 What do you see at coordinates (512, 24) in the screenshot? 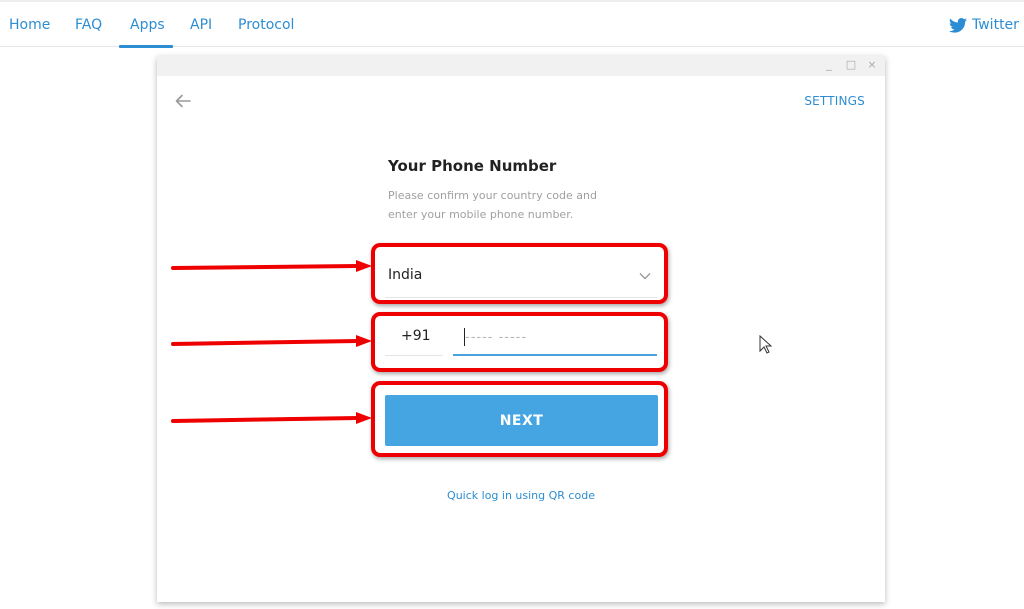
I see `top-navigation: Home FAQ Apps API Protocol Twitter` at bounding box center [512, 24].